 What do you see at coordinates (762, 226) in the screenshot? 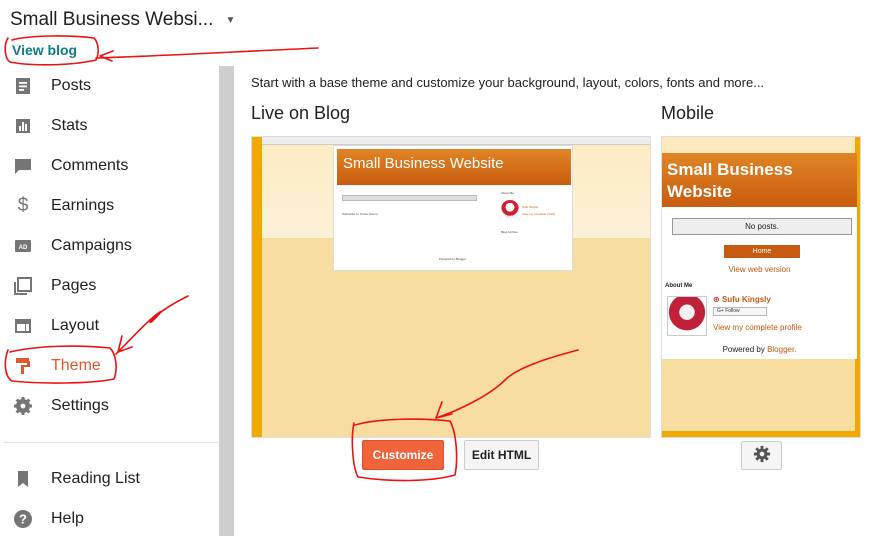
I see `mobile-no-posts: No posts.` at bounding box center [762, 226].